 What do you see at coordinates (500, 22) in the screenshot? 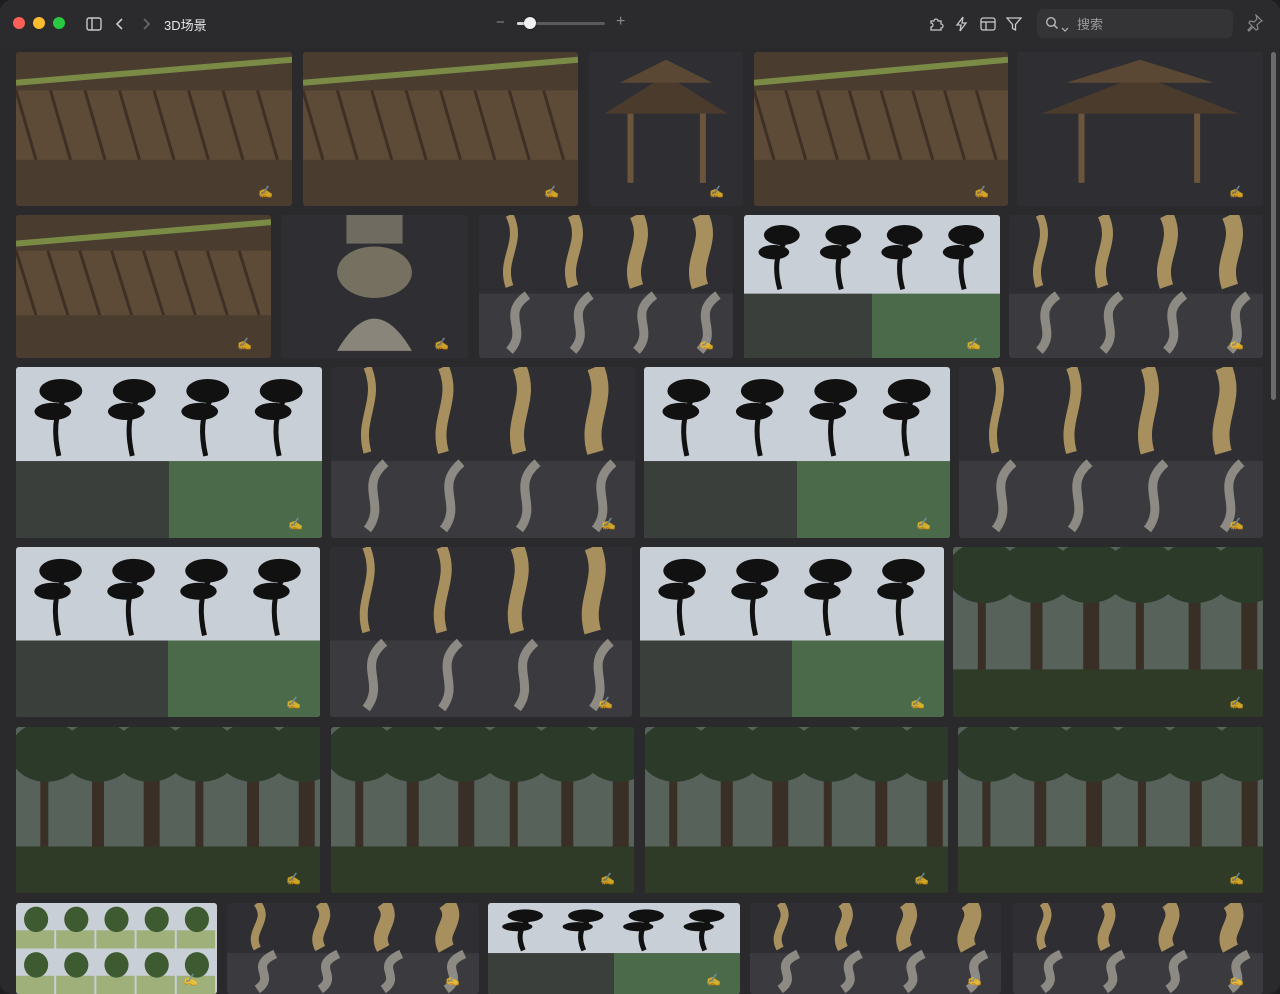
I see `zoom-out-button: −` at bounding box center [500, 22].